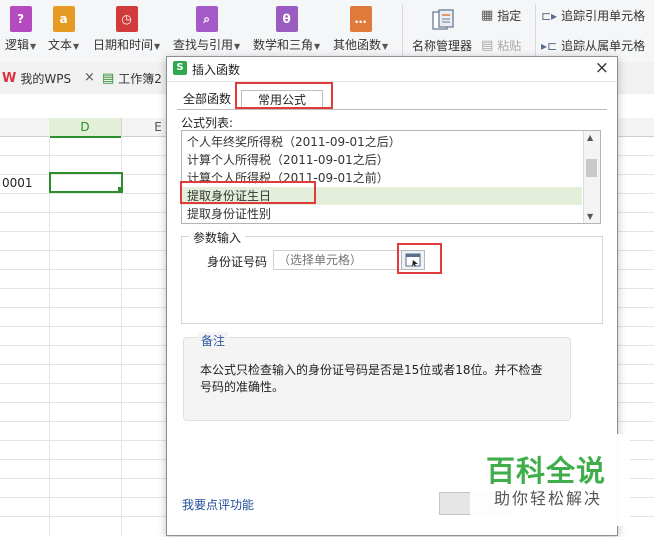 The width and height of the screenshot is (654, 537). Describe the element at coordinates (443, 19) in the screenshot. I see `name-manager-icon` at that location.